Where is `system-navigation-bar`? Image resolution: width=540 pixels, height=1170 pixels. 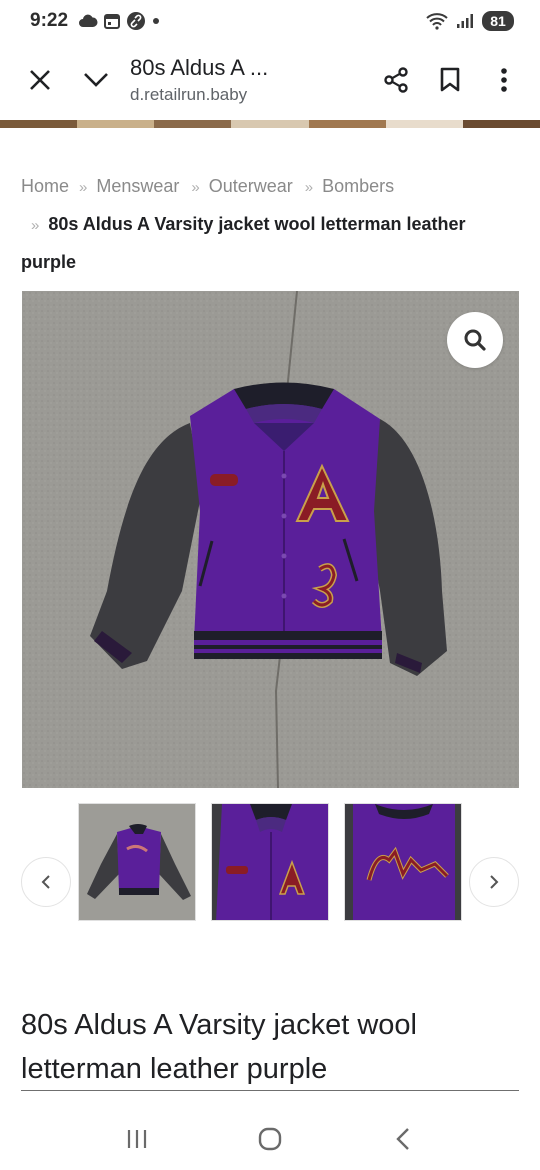
system-navigation-bar is located at coordinates (270, 1139).